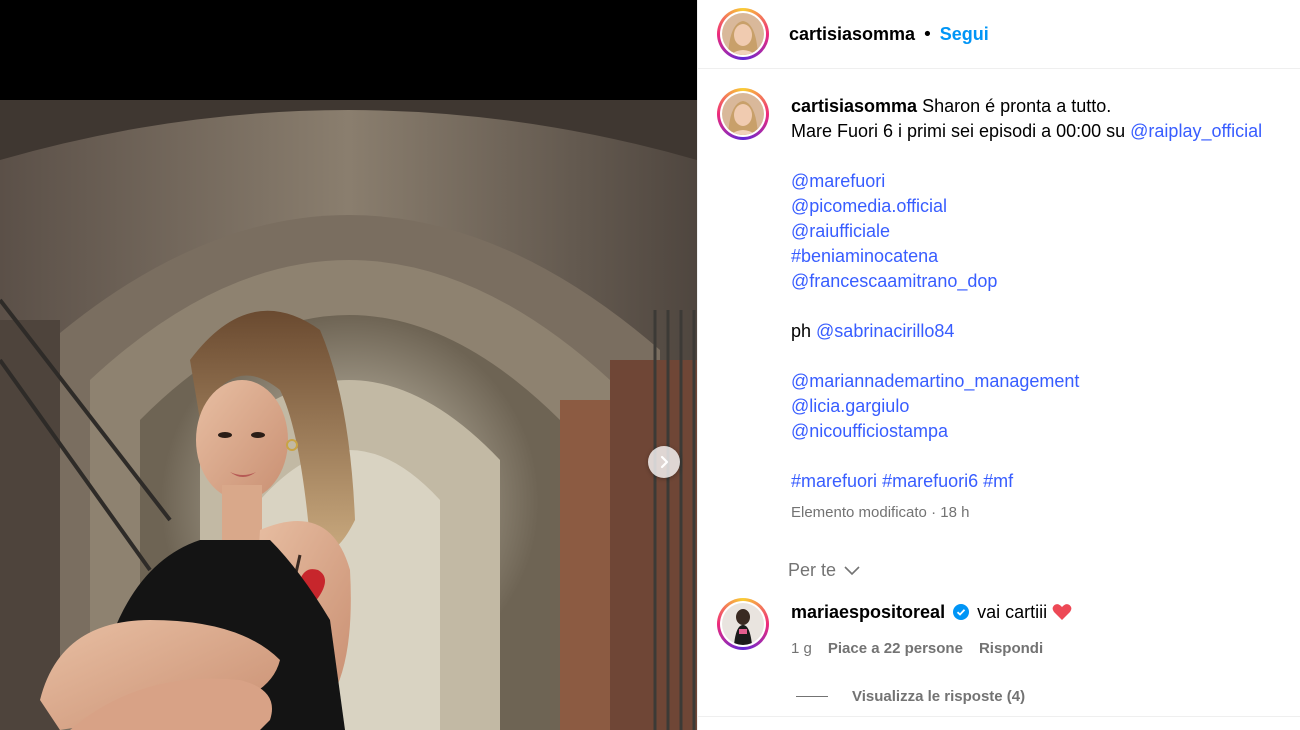 This screenshot has width=1300, height=730. What do you see at coordinates (1045, 181) in the screenshot?
I see `mention-link: @marefuori` at bounding box center [1045, 181].